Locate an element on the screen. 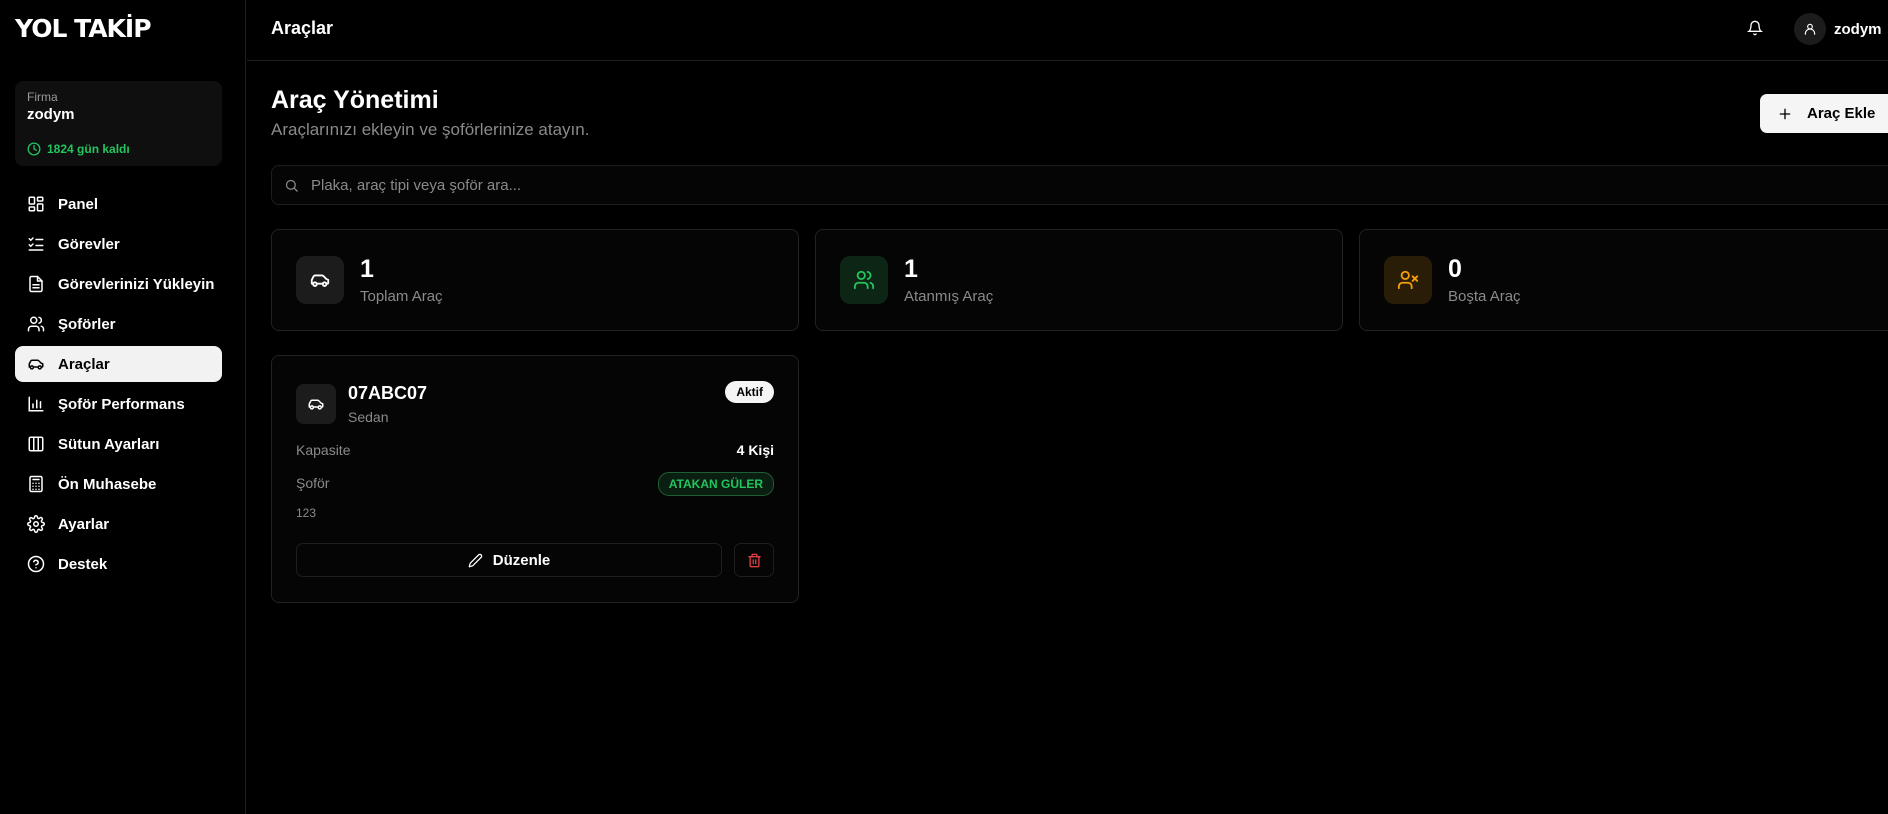  notifications-button is located at coordinates (1755, 28).